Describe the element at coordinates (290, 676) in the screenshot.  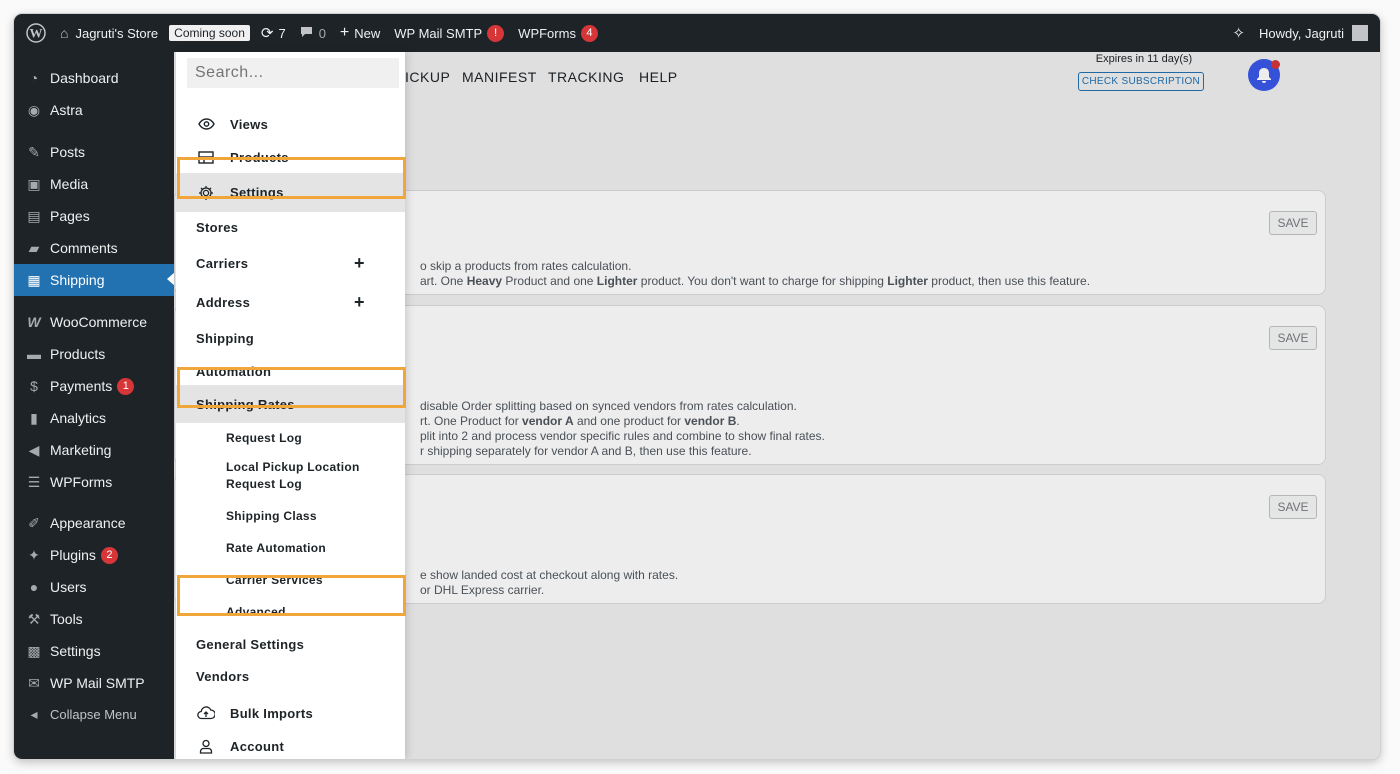
I see `menu-item-vendors: Vendors` at that location.